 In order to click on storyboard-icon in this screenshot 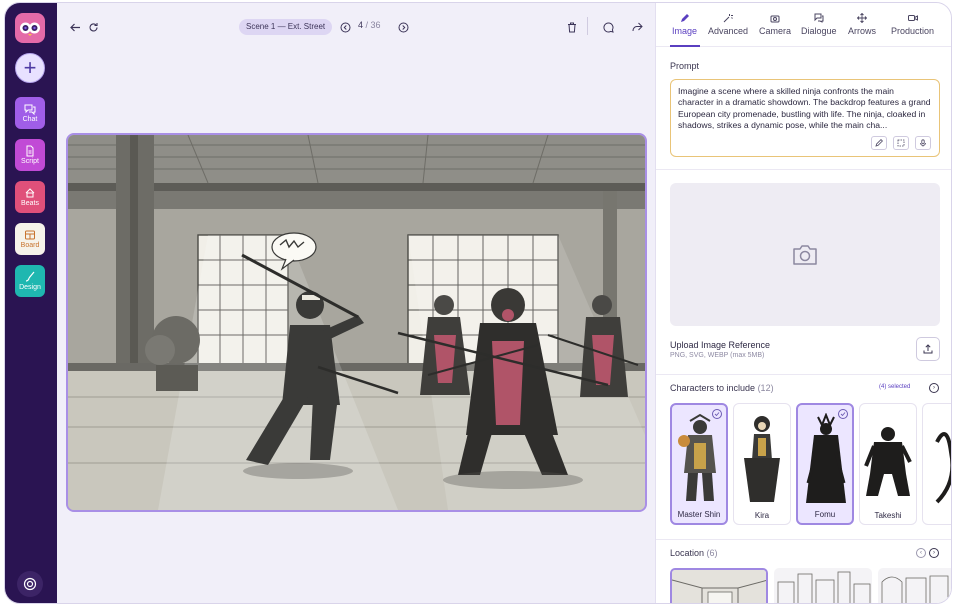, I will do `click(30, 234)`.